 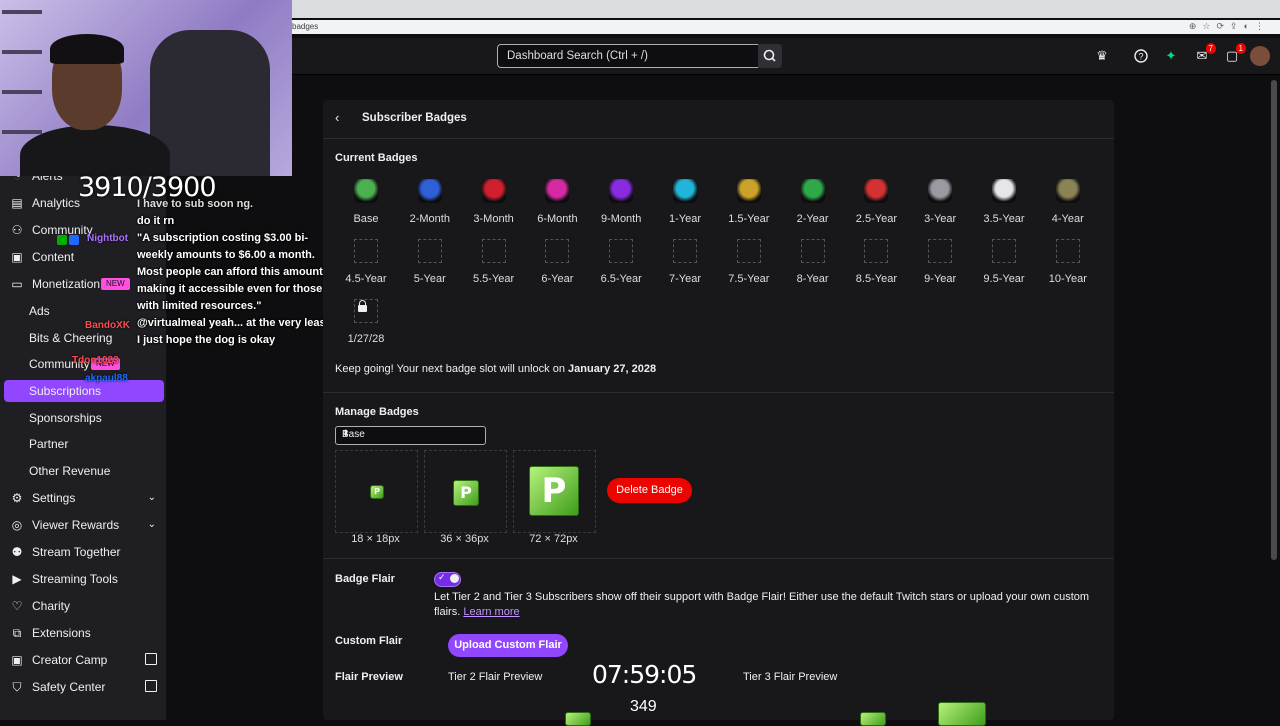 What do you see at coordinates (1068, 207) in the screenshot?
I see `badge-slot: 4-Year` at bounding box center [1068, 207].